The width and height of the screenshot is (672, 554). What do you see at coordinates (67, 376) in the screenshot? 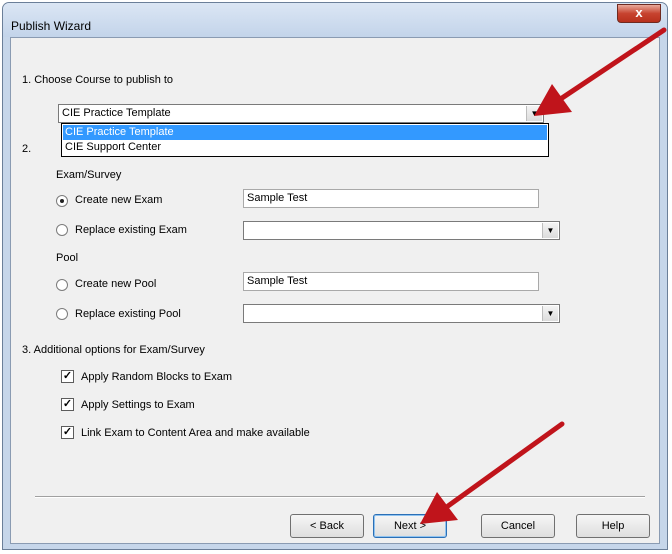
I see `random-blocks-checkbox: ✓` at bounding box center [67, 376].